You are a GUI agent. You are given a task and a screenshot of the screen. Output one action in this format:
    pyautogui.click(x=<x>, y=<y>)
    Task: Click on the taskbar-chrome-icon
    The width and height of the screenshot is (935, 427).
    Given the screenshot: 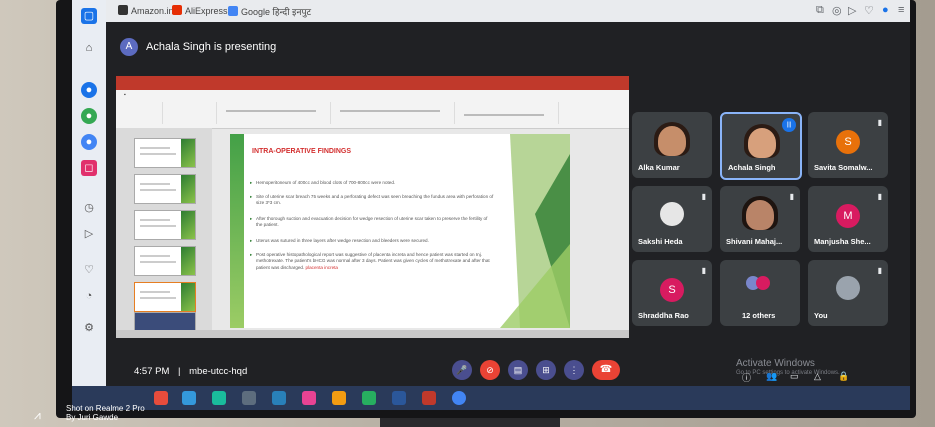 What is the action you would take?
    pyautogui.click(x=459, y=398)
    